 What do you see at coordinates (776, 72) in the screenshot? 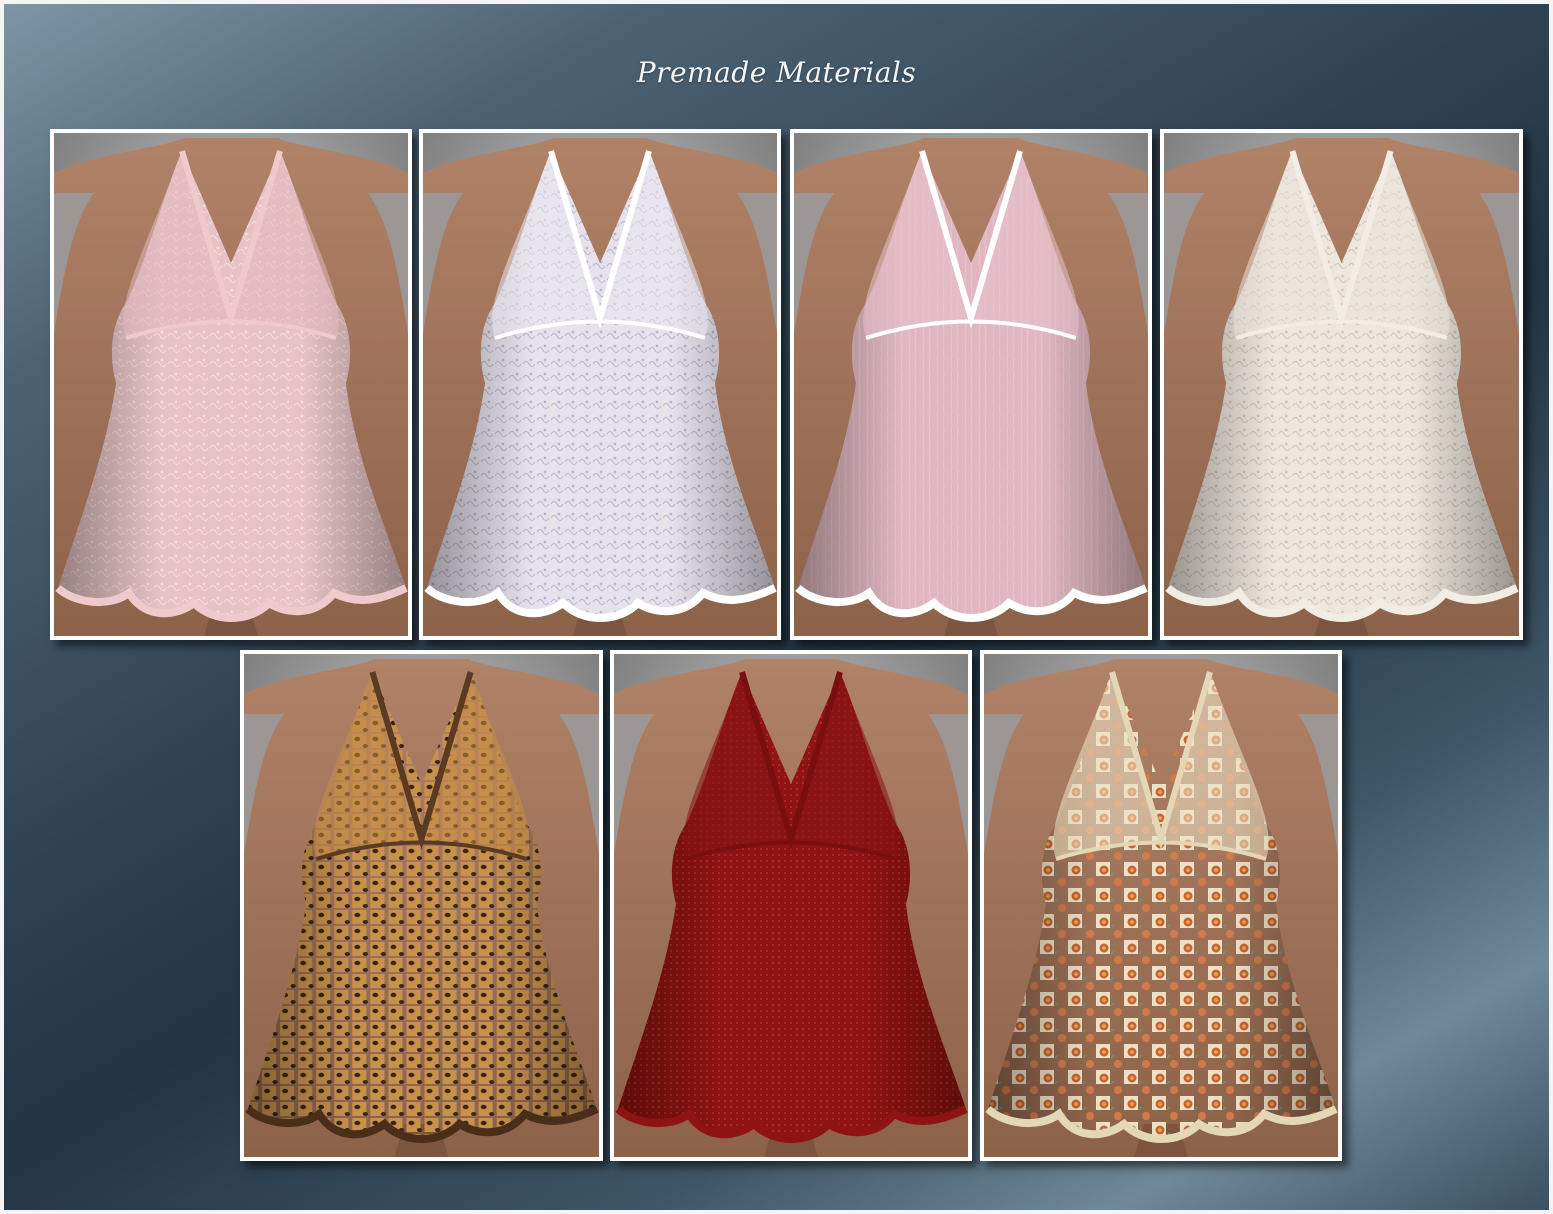
I see `page-title: Premade Materials` at bounding box center [776, 72].